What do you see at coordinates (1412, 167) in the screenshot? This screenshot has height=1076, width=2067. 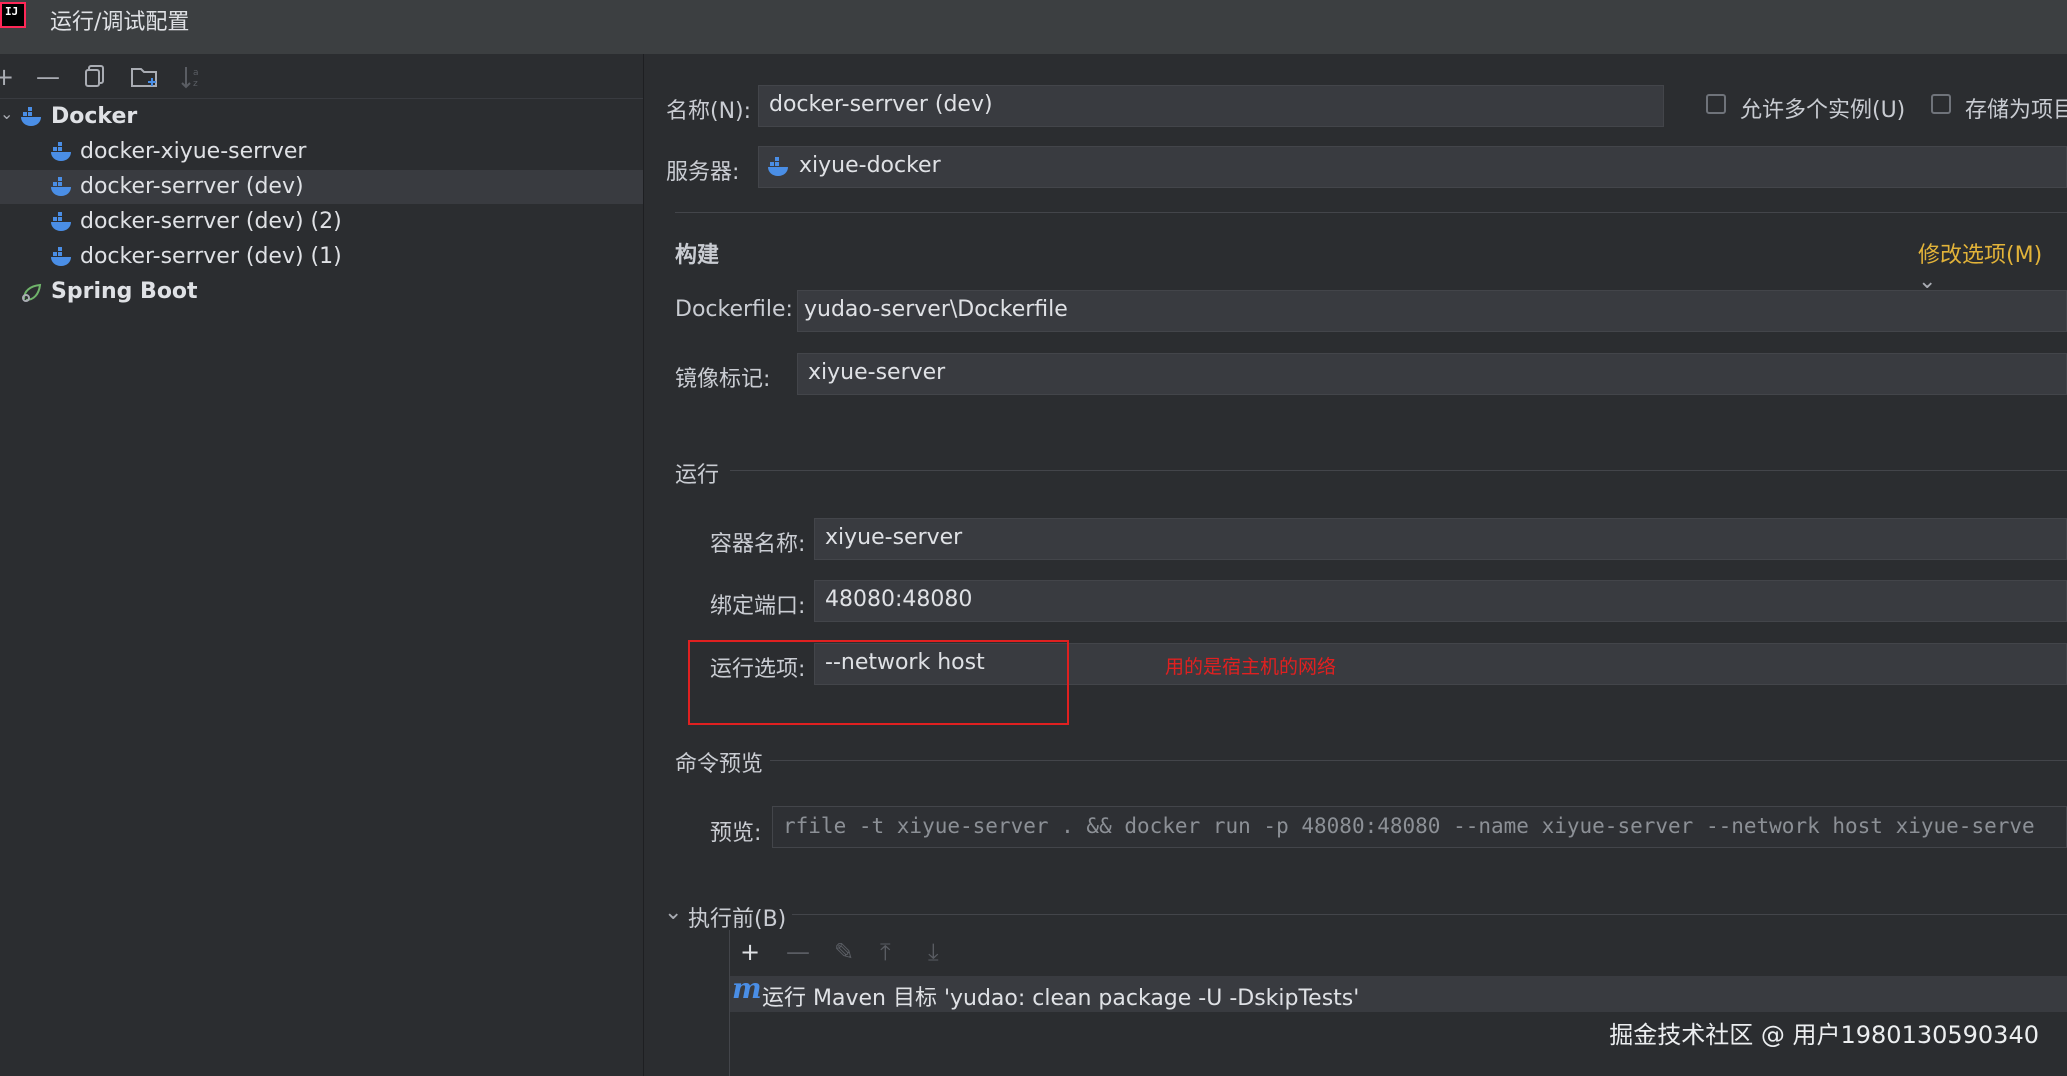 I see `server-select: xiyue-docker` at bounding box center [1412, 167].